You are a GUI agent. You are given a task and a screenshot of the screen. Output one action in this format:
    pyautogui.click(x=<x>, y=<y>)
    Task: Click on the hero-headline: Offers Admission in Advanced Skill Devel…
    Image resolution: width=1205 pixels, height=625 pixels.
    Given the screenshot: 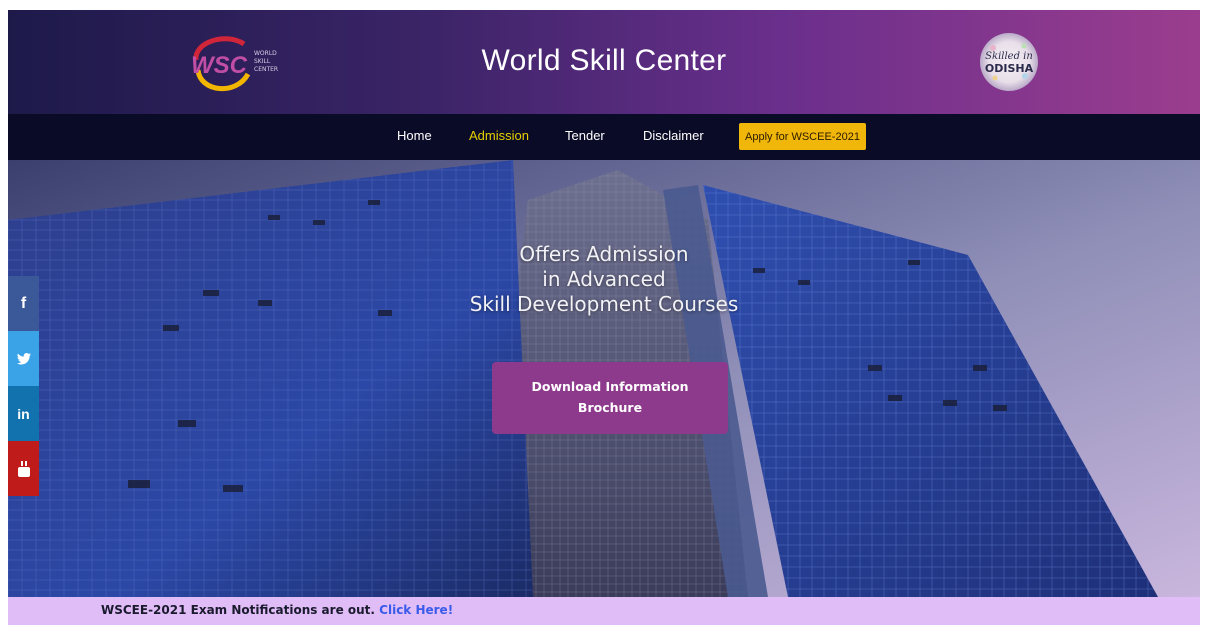 What is the action you would take?
    pyautogui.click(x=604, y=279)
    